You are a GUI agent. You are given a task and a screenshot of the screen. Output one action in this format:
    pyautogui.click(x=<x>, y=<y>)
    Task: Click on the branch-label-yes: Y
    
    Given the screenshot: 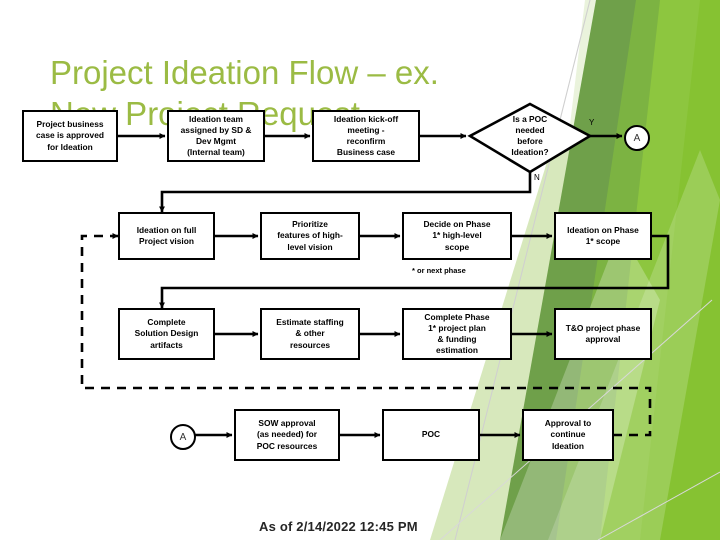 What is the action you would take?
    pyautogui.click(x=592, y=122)
    